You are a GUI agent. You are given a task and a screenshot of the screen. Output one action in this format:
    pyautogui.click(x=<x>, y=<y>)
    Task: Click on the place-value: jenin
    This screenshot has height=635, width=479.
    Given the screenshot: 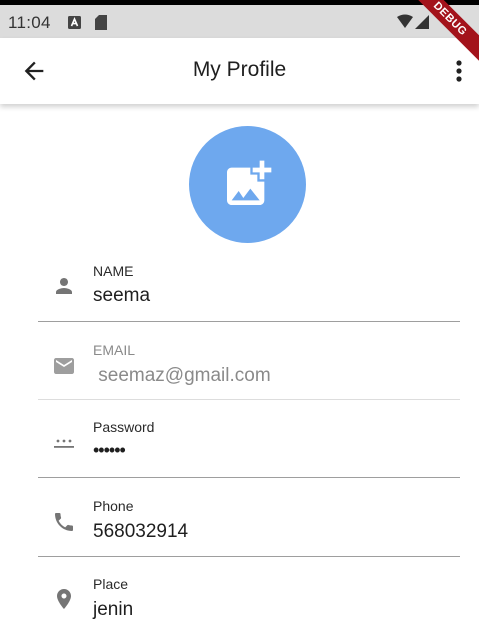 What is the action you would take?
    pyautogui.click(x=113, y=610)
    